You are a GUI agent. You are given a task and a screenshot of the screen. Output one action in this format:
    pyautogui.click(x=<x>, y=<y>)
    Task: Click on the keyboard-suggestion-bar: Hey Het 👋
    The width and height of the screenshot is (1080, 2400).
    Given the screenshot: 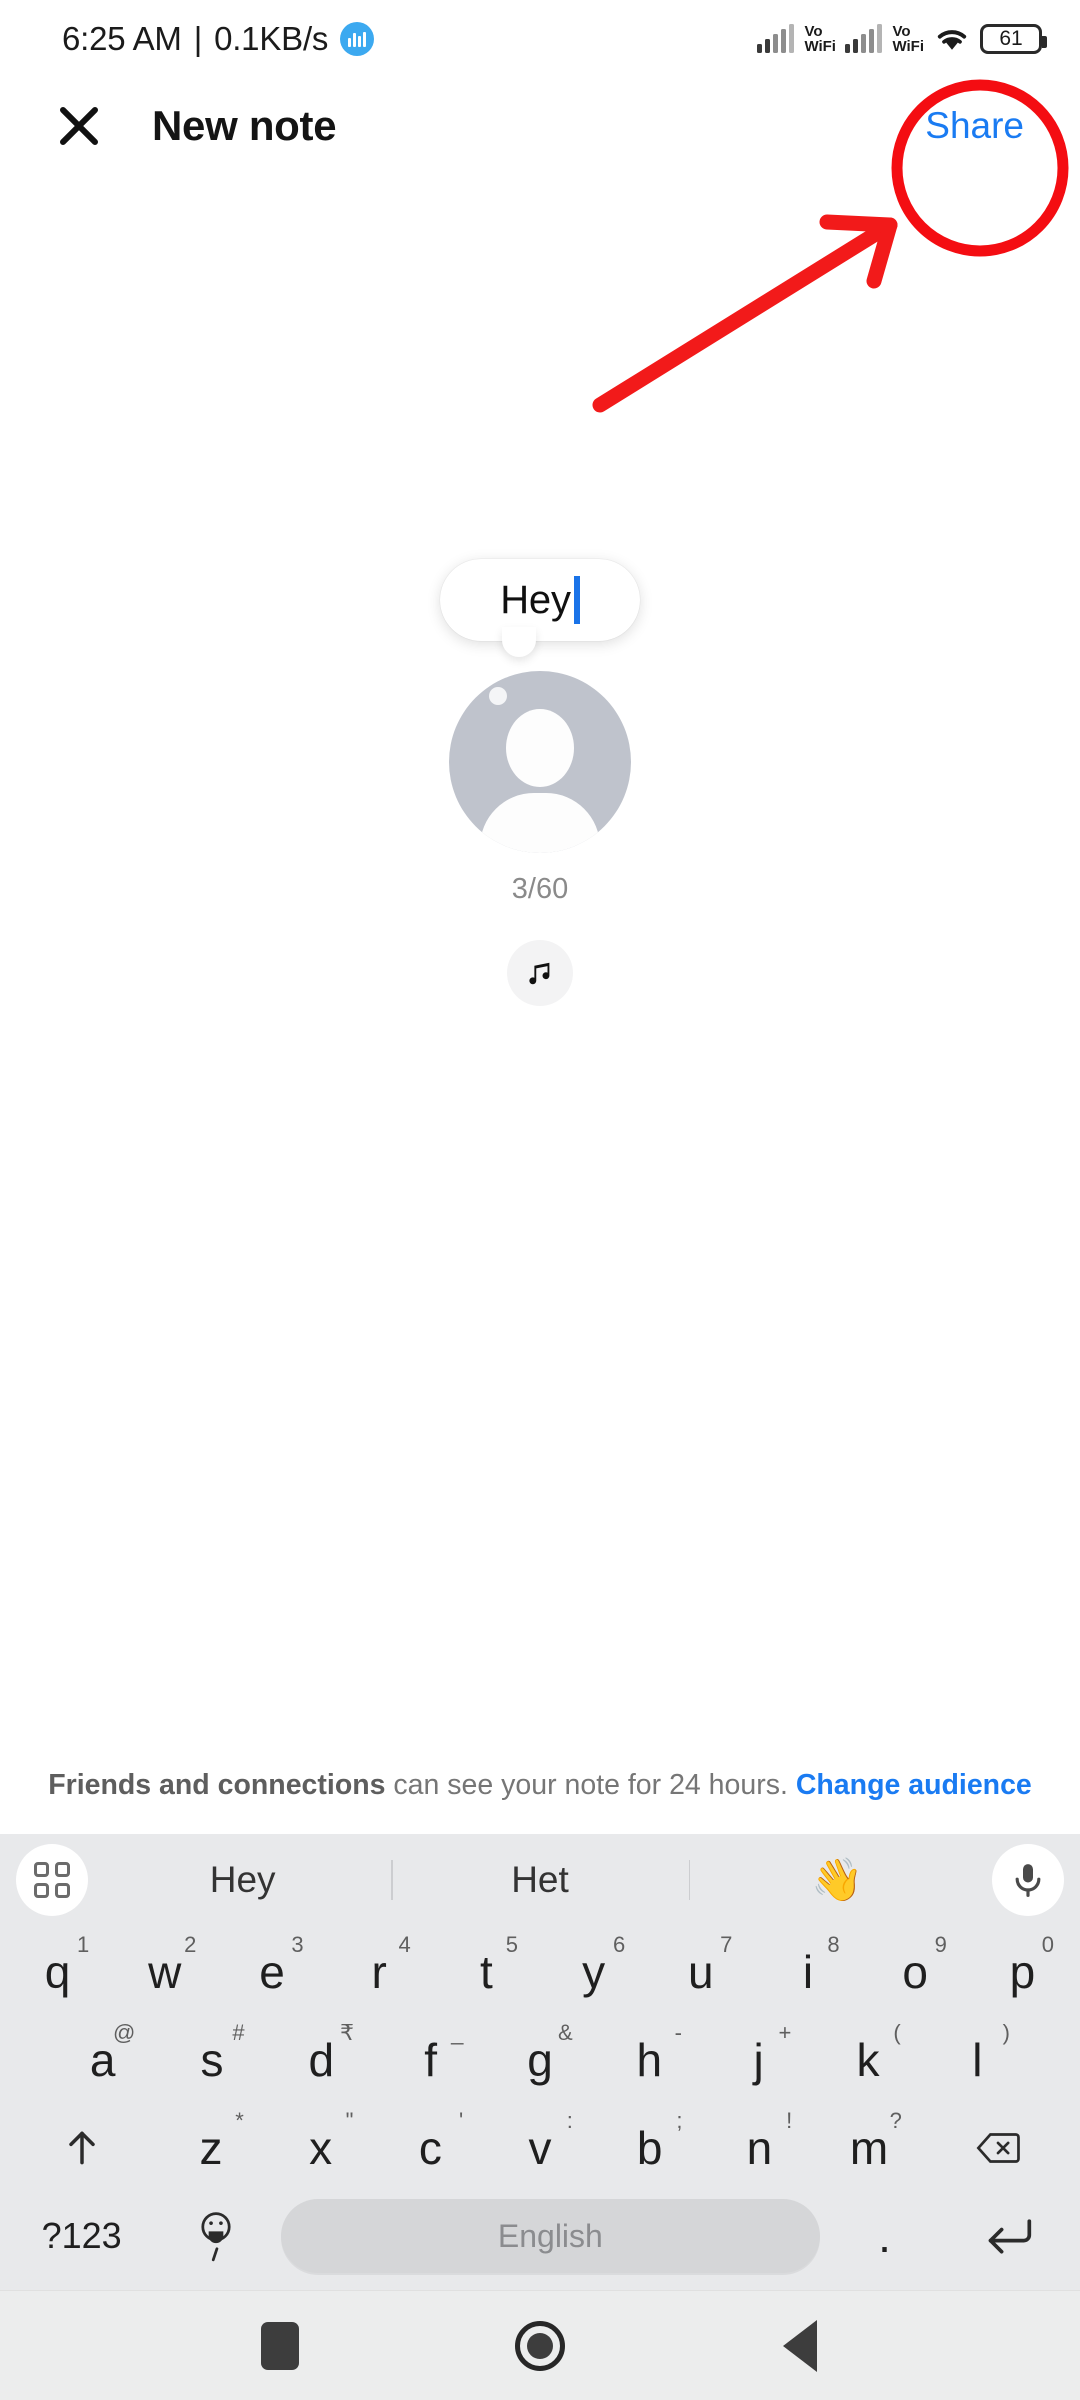 What is the action you would take?
    pyautogui.click(x=540, y=1880)
    